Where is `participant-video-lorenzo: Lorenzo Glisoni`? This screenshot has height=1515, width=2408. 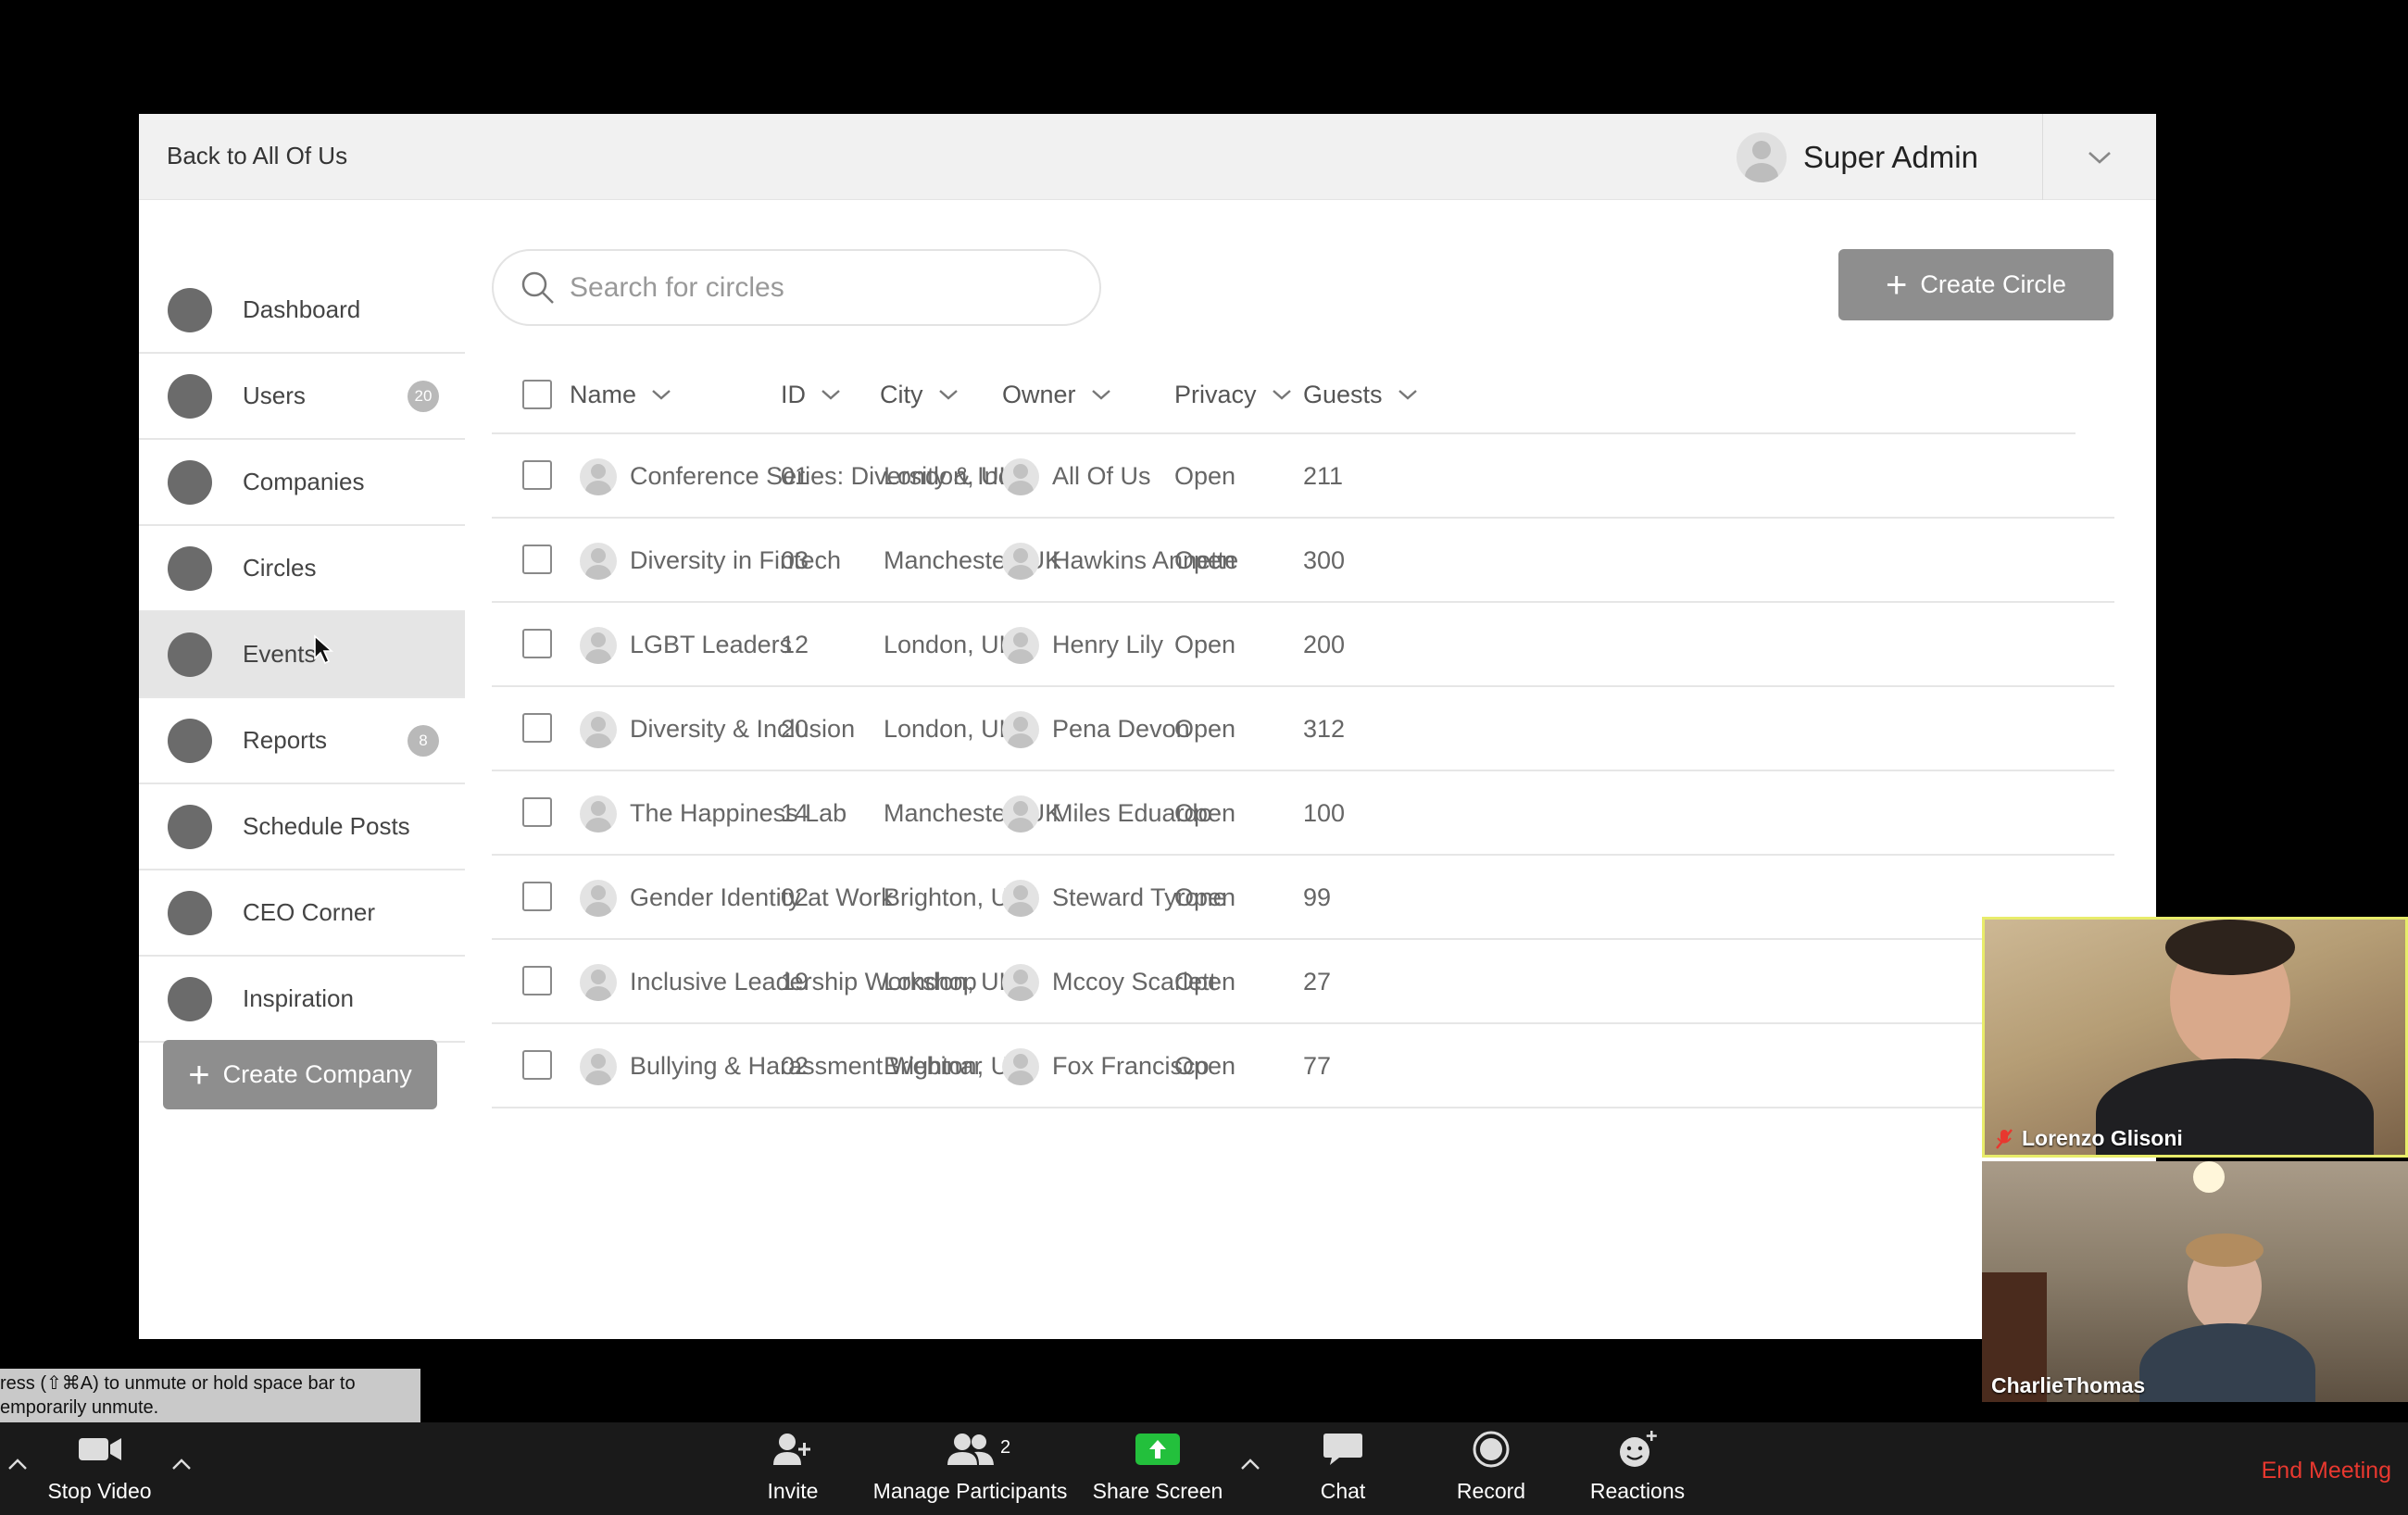 participant-video-lorenzo: Lorenzo Glisoni is located at coordinates (2195, 1037).